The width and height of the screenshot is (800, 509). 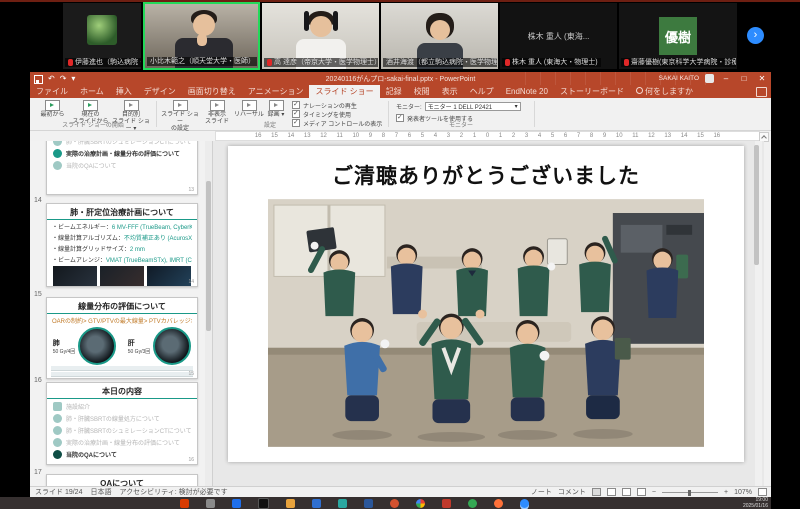 What do you see at coordinates (160, 91) in the screenshot?
I see `tab-design: デザイン` at bounding box center [160, 91].